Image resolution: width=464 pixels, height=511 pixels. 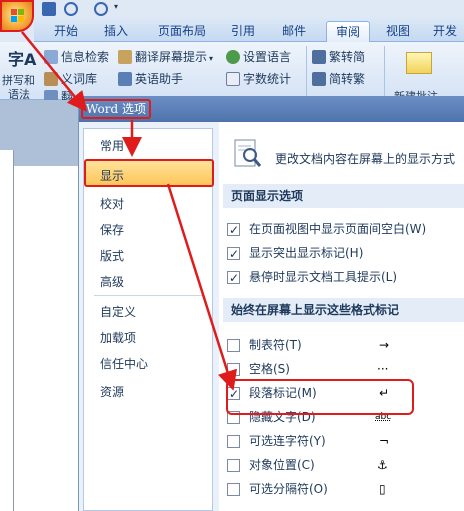 I want to click on arrow-display-to-paragraph, so click(x=202, y=287).